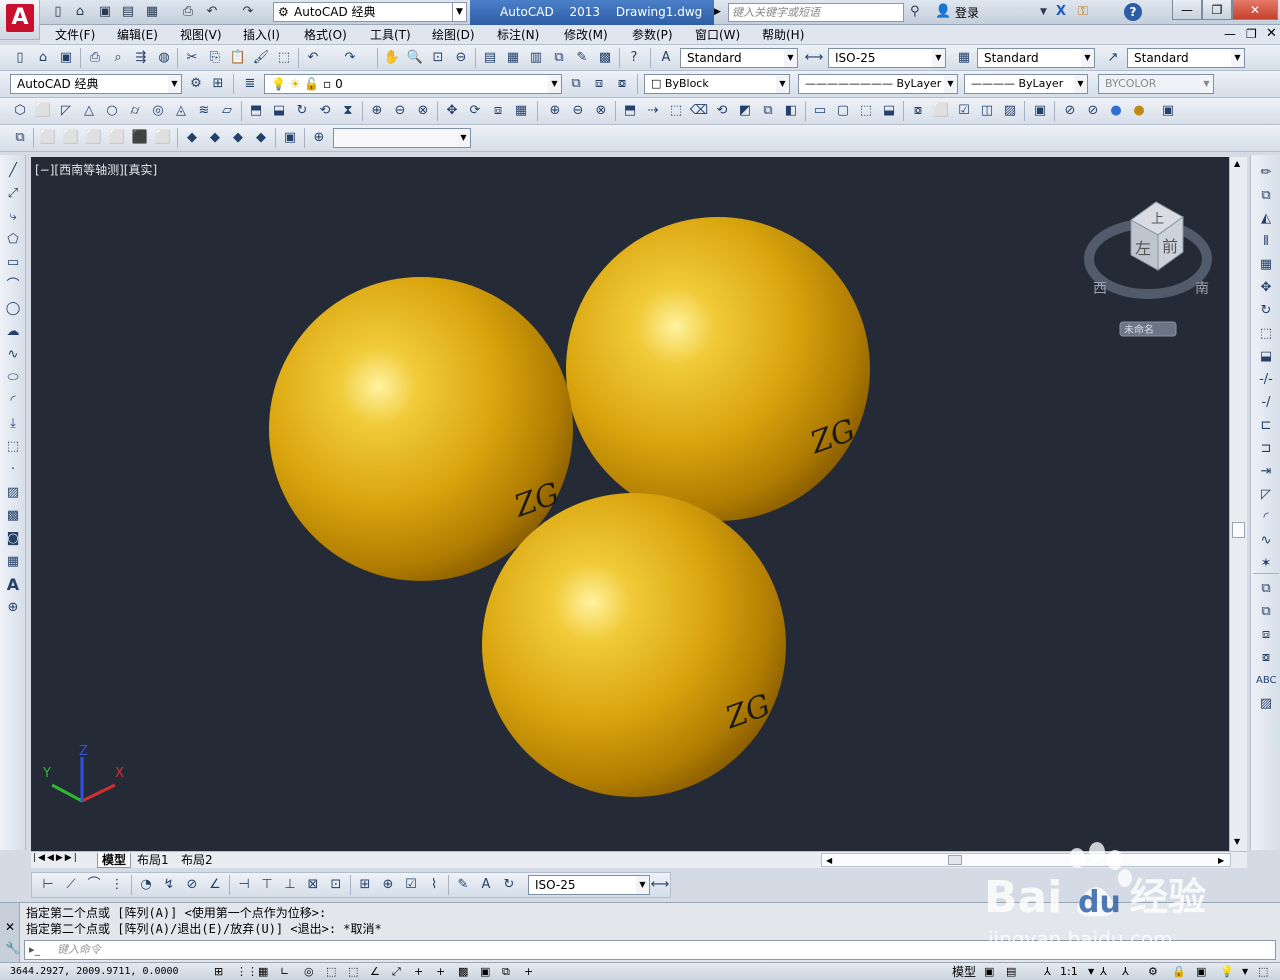  What do you see at coordinates (1266, 704) in the screenshot?
I see `hatch-back-icon: ▨` at bounding box center [1266, 704].